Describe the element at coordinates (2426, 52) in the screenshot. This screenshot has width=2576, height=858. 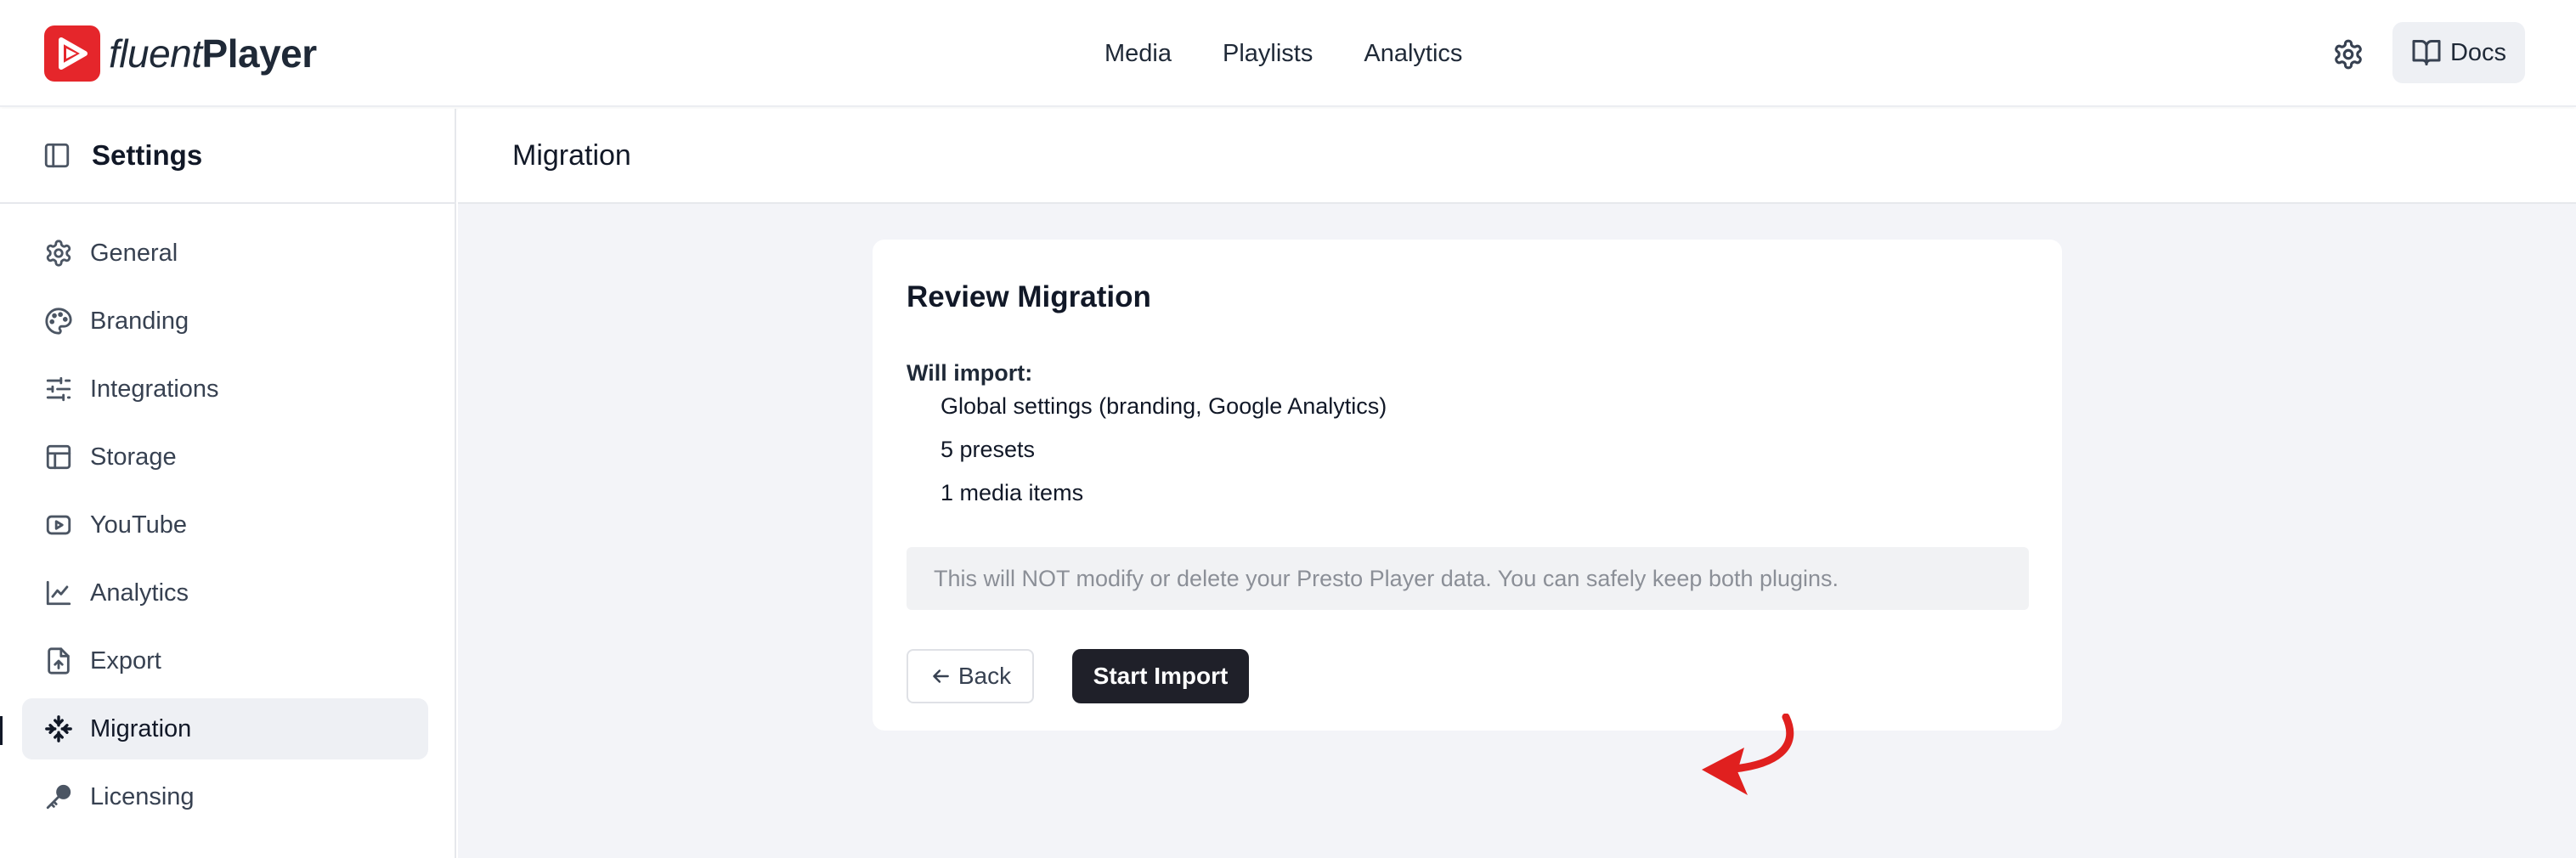
I see `book-open-icon` at that location.